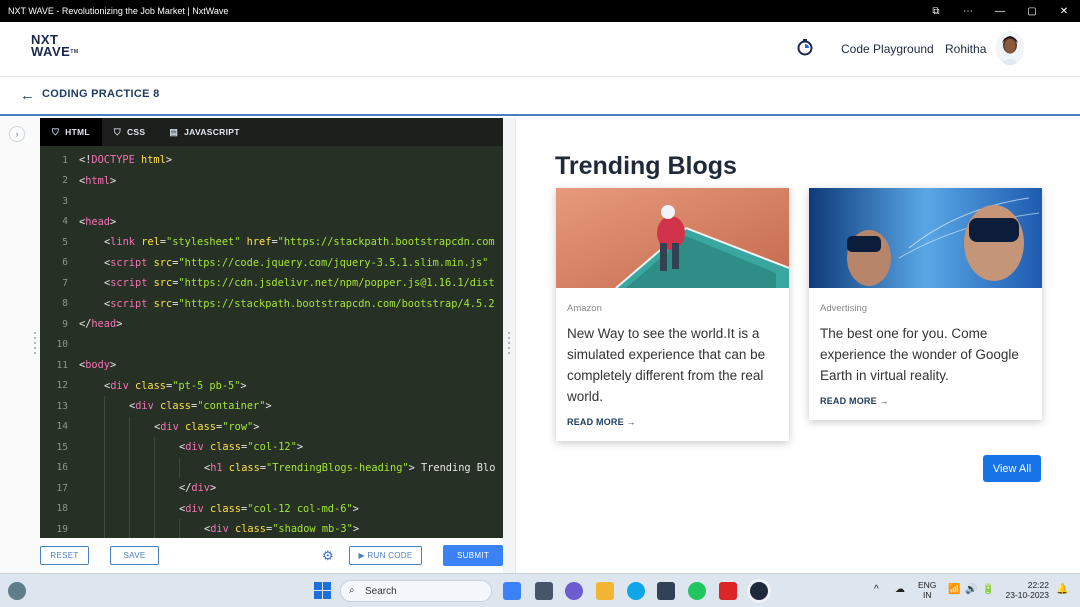  I want to click on code-line: 3, so click(271, 201).